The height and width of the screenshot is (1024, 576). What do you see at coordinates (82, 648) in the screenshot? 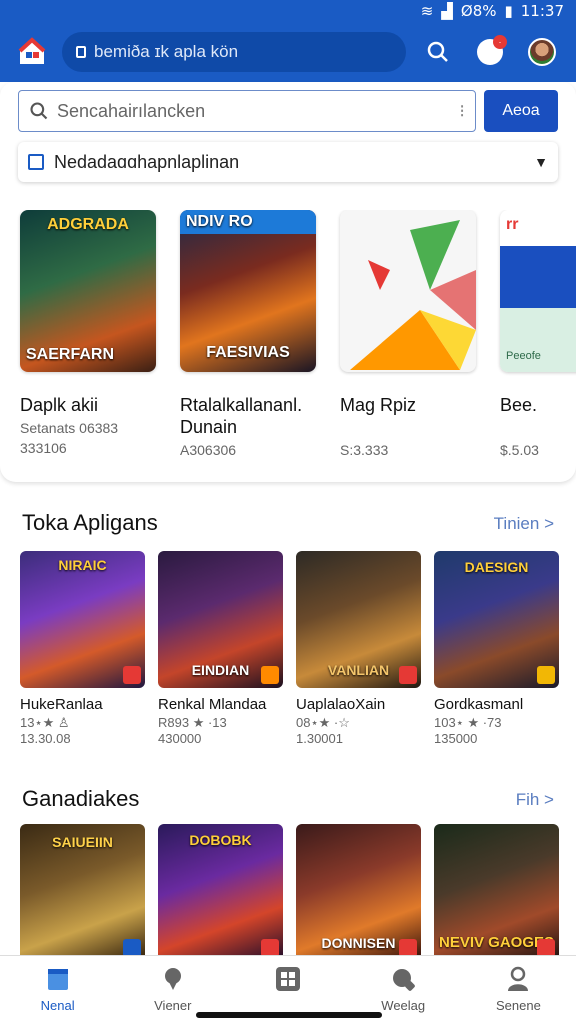
I see `app-card: NIRAIC HukeRanlaa 13⋆★ ♙ 13.30.08` at bounding box center [82, 648].